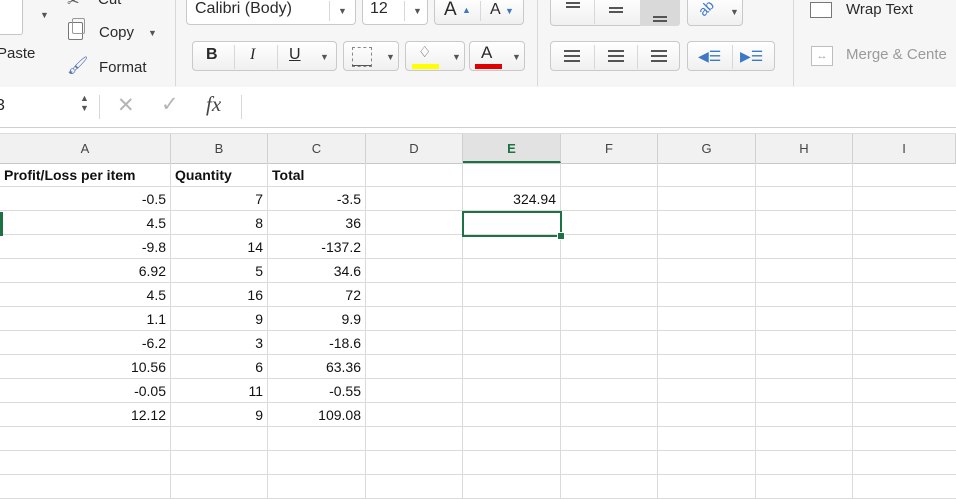 This screenshot has width=956, height=499. Describe the element at coordinates (609, 319) in the screenshot. I see `cell-f7` at that location.